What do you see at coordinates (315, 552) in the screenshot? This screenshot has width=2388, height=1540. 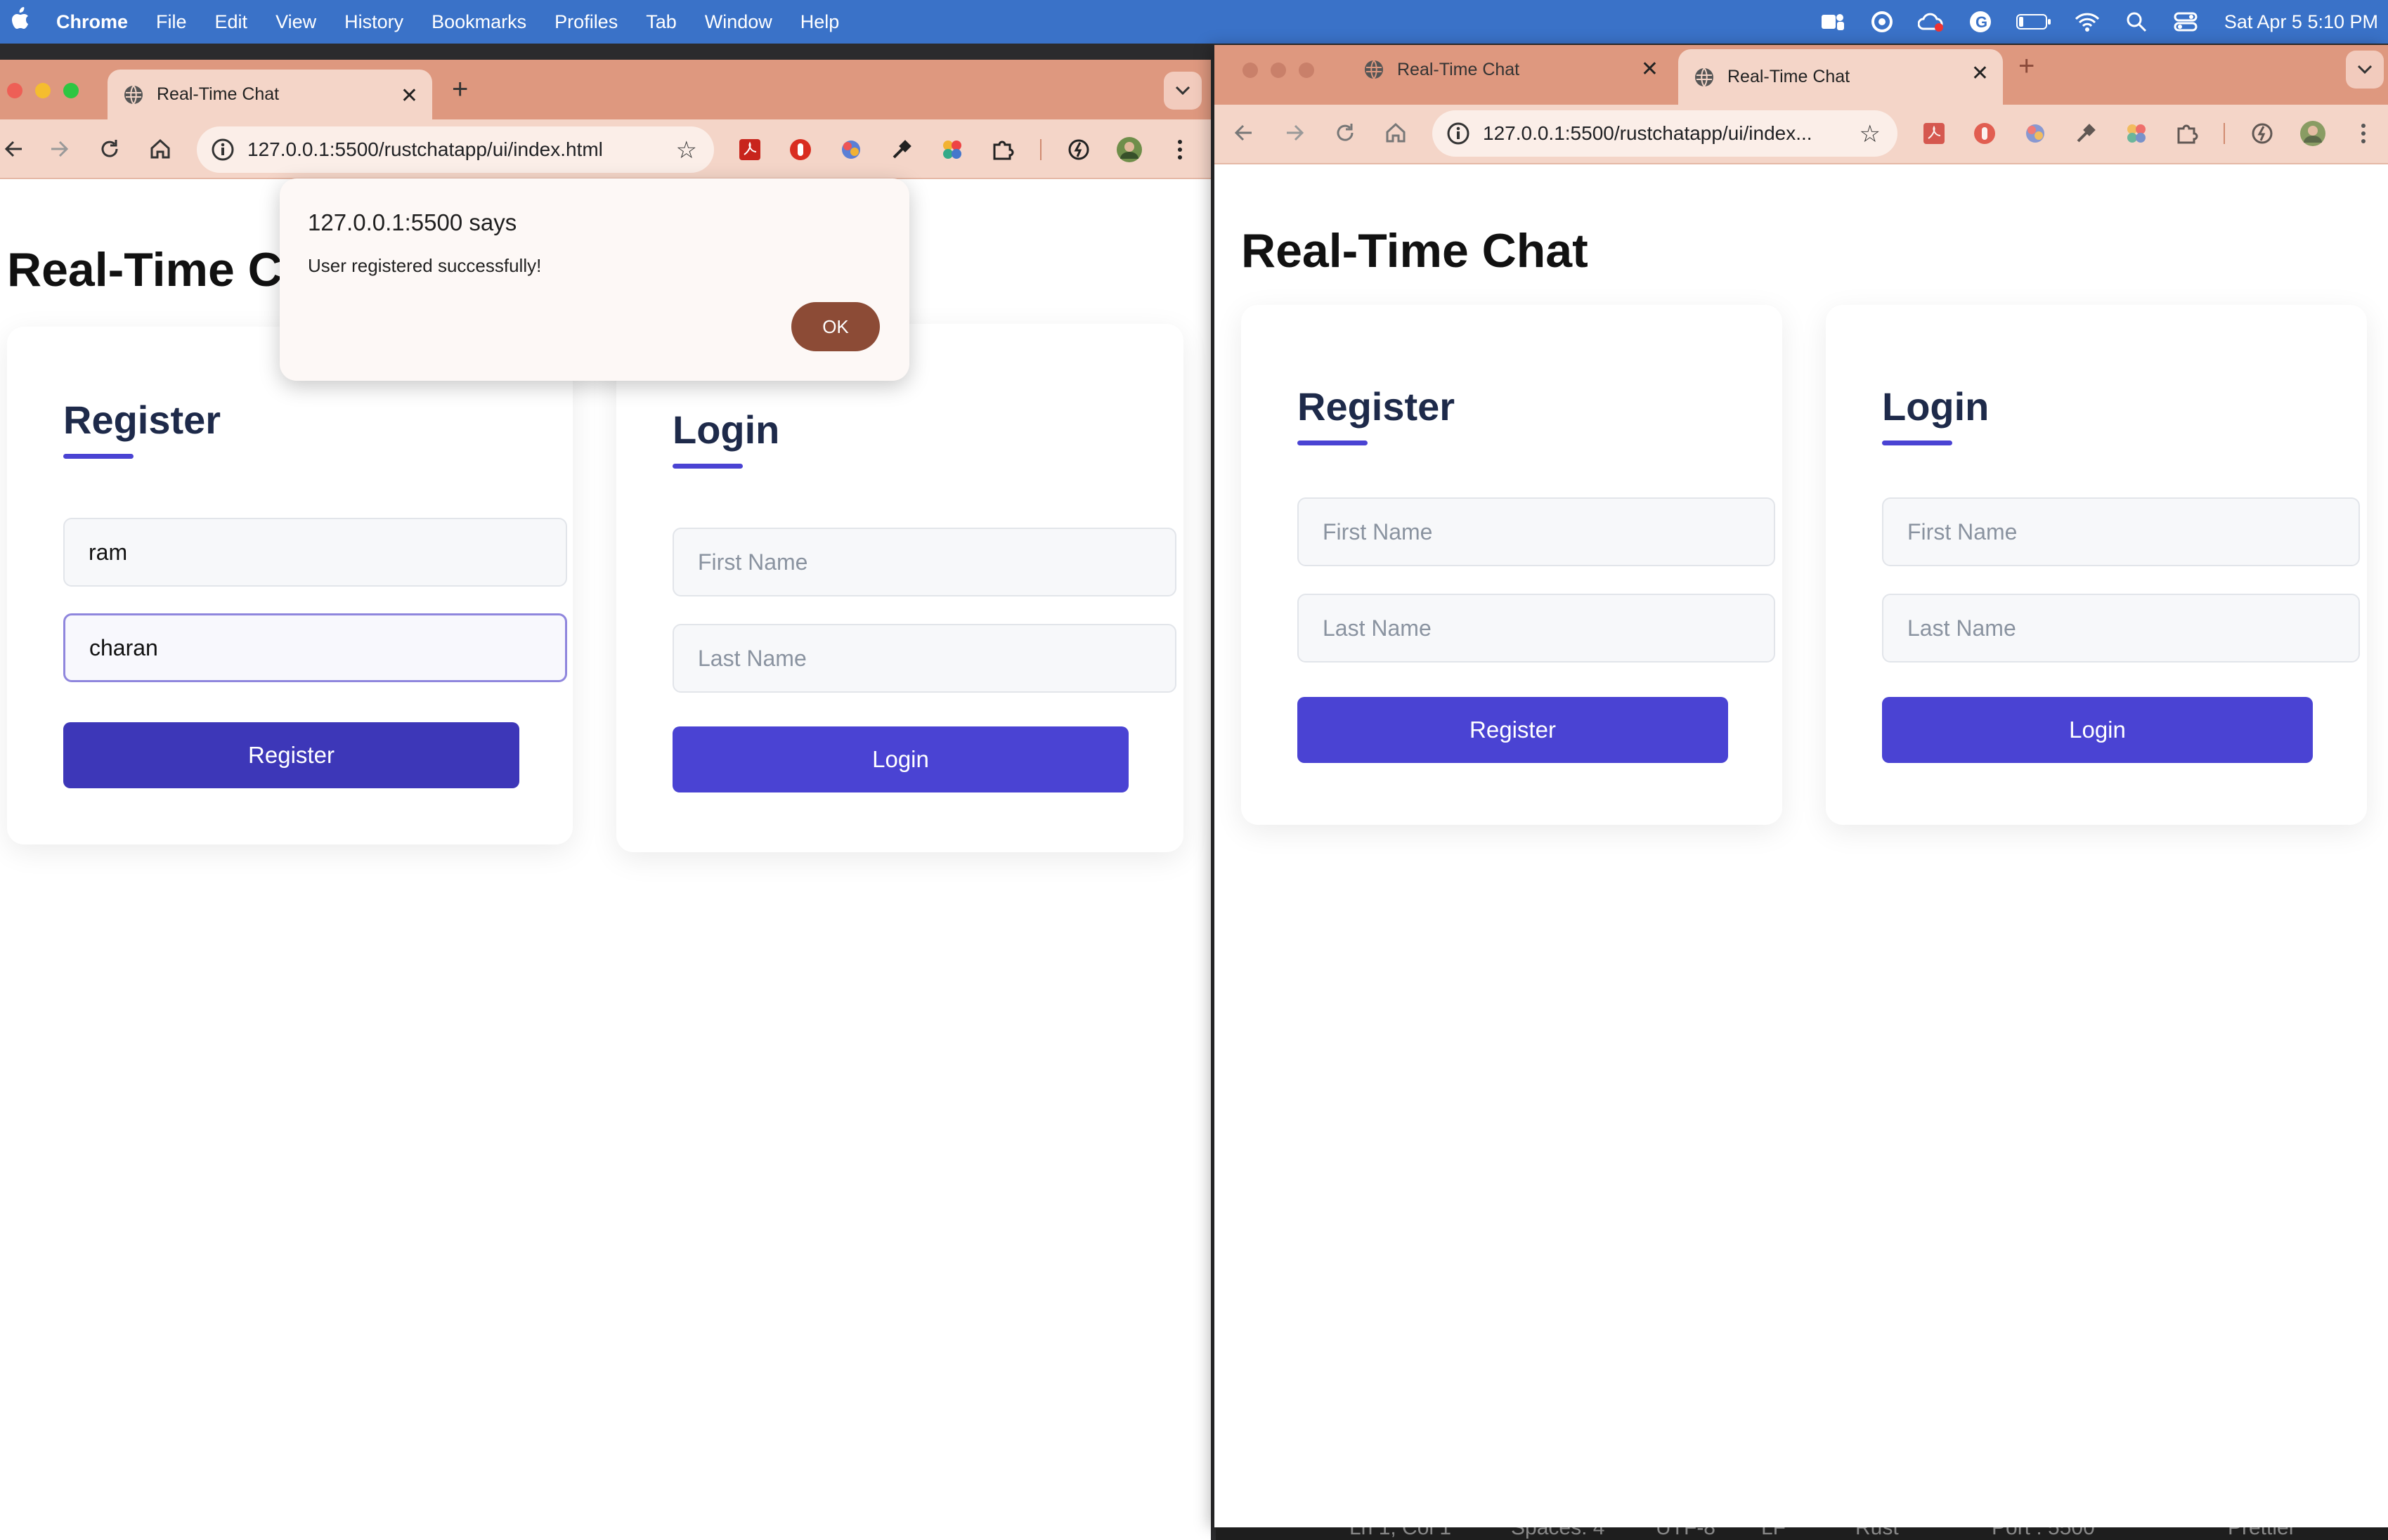 I see `register-first-name-input: ram` at bounding box center [315, 552].